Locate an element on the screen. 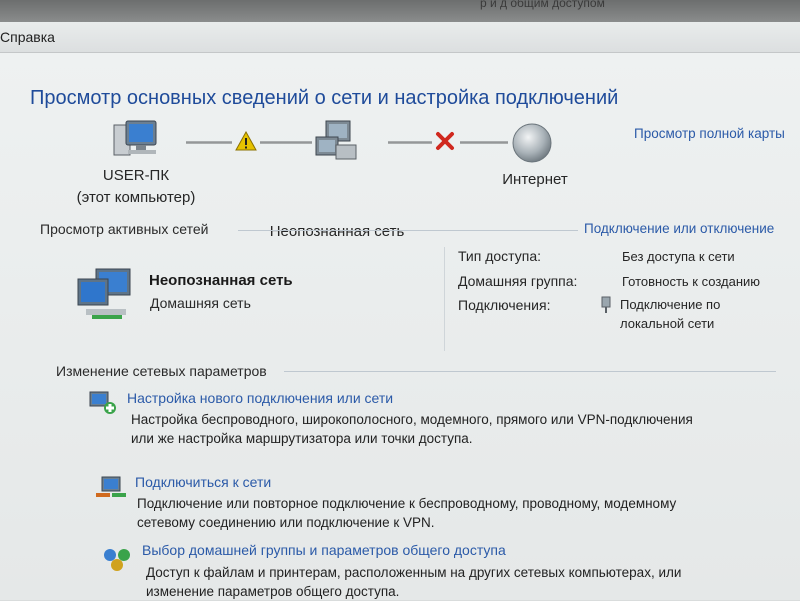 The image size is (800, 601). change-settings-label: Изменение сетевых параметров is located at coordinates (161, 371).